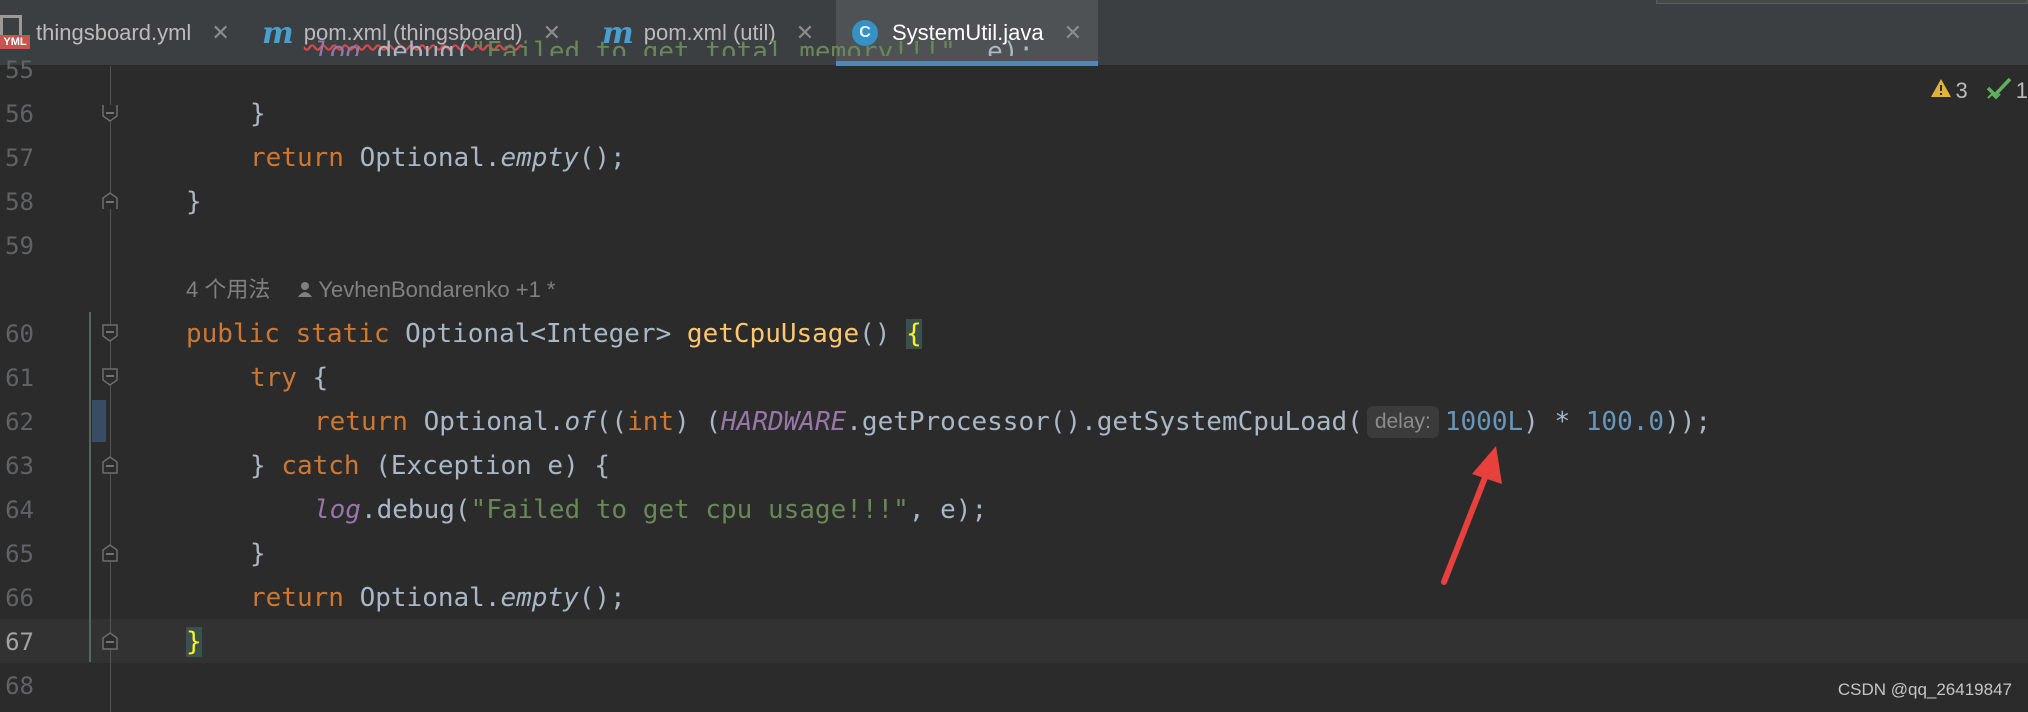 The image size is (2028, 712). I want to click on code-token: {, so click(312, 378).